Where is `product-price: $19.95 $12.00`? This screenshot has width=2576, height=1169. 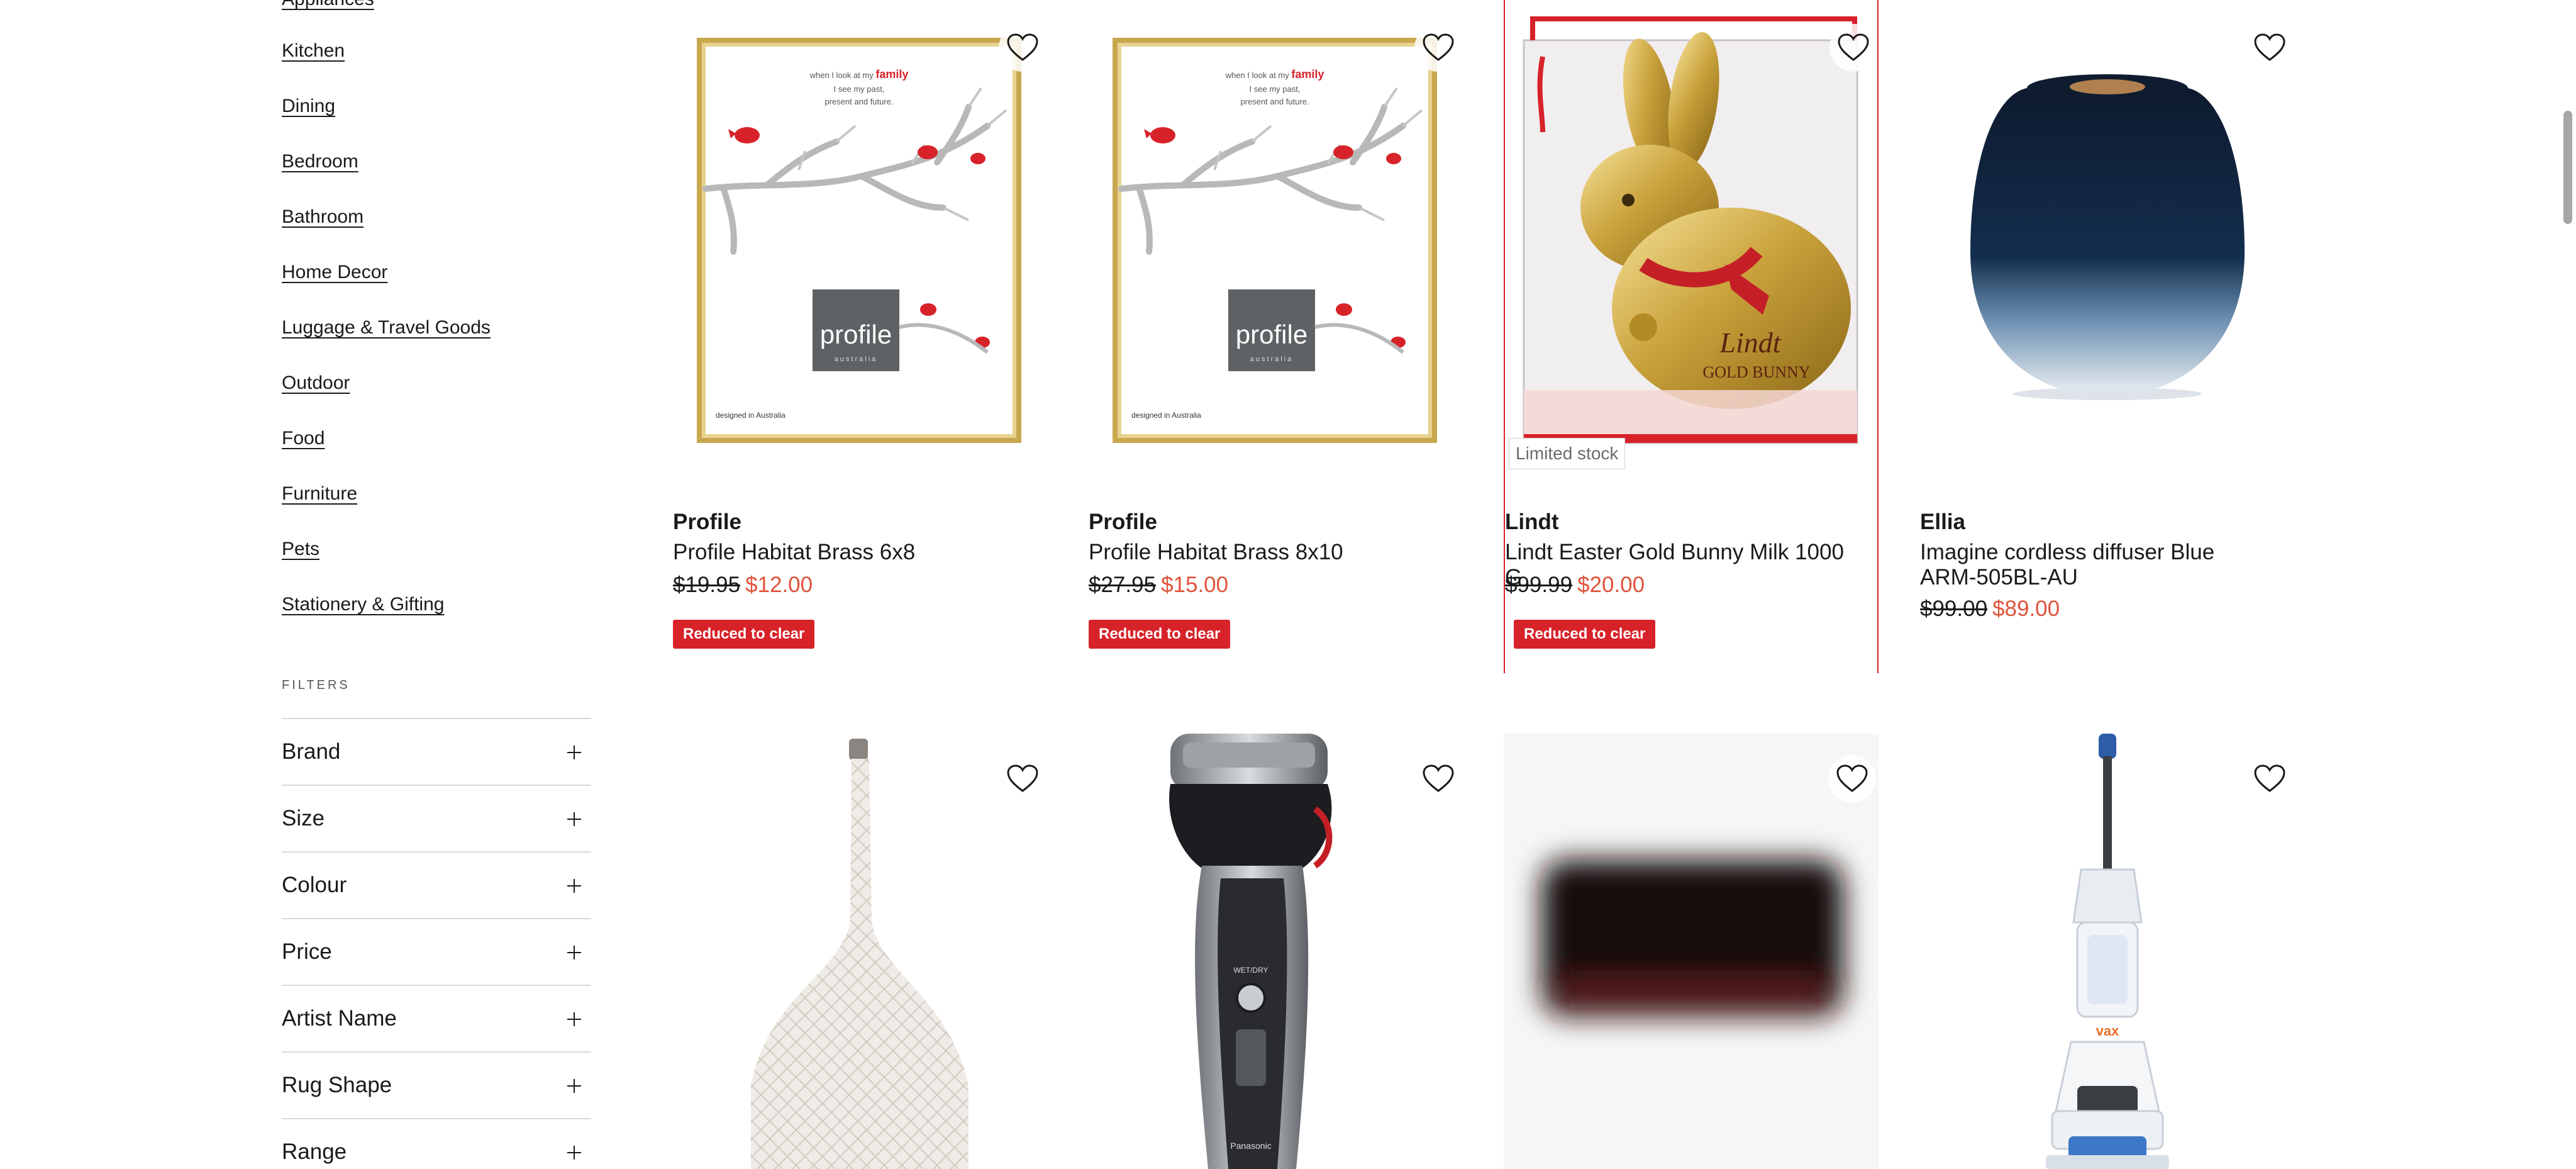
product-price: $19.95 $12.00 is located at coordinates (743, 585).